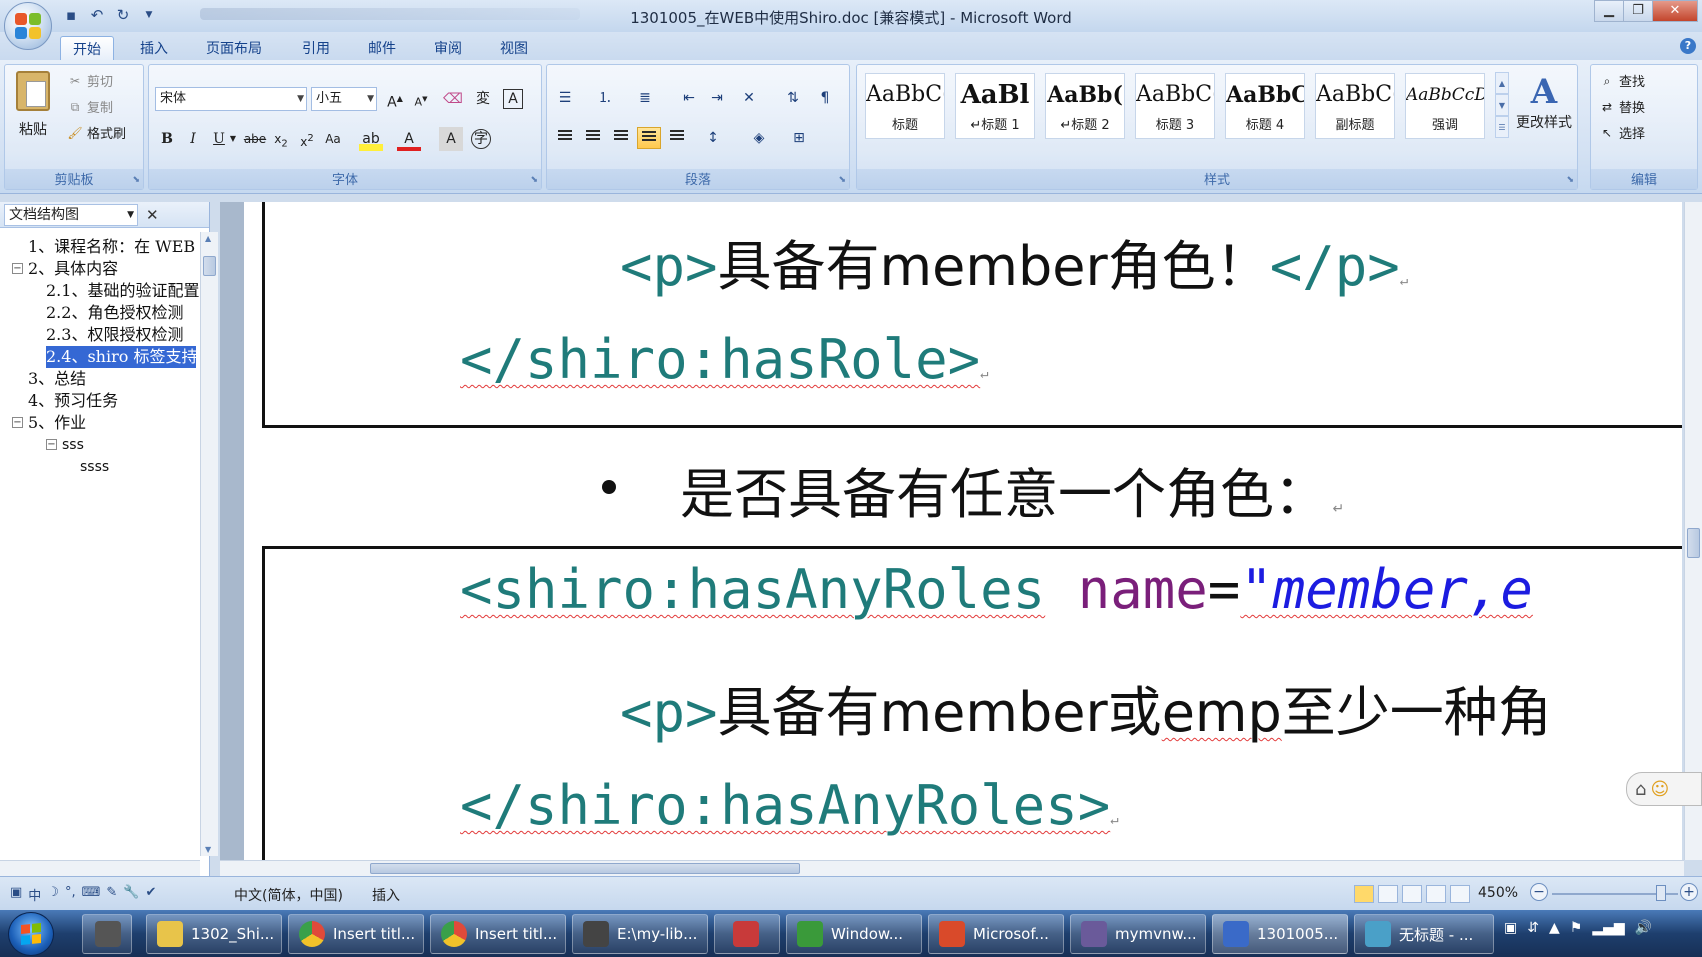  Describe the element at coordinates (1640, 789) in the screenshot. I see `home-icon: ⌂` at that location.